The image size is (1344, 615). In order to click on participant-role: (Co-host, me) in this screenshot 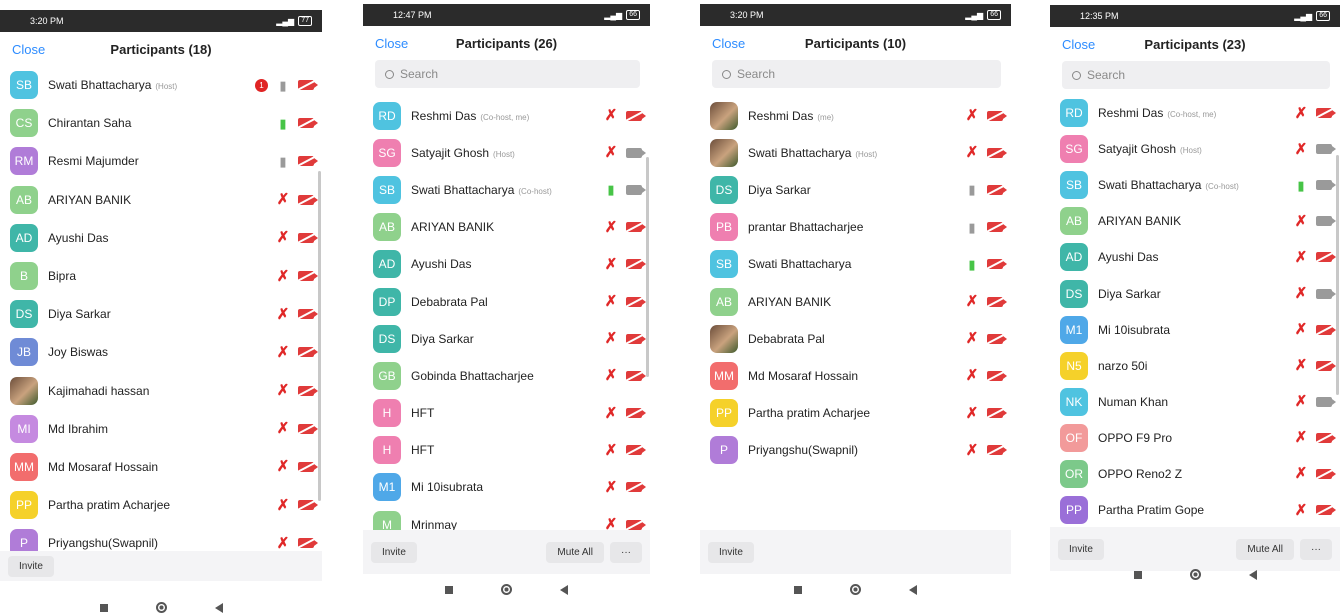, I will do `click(505, 117)`.